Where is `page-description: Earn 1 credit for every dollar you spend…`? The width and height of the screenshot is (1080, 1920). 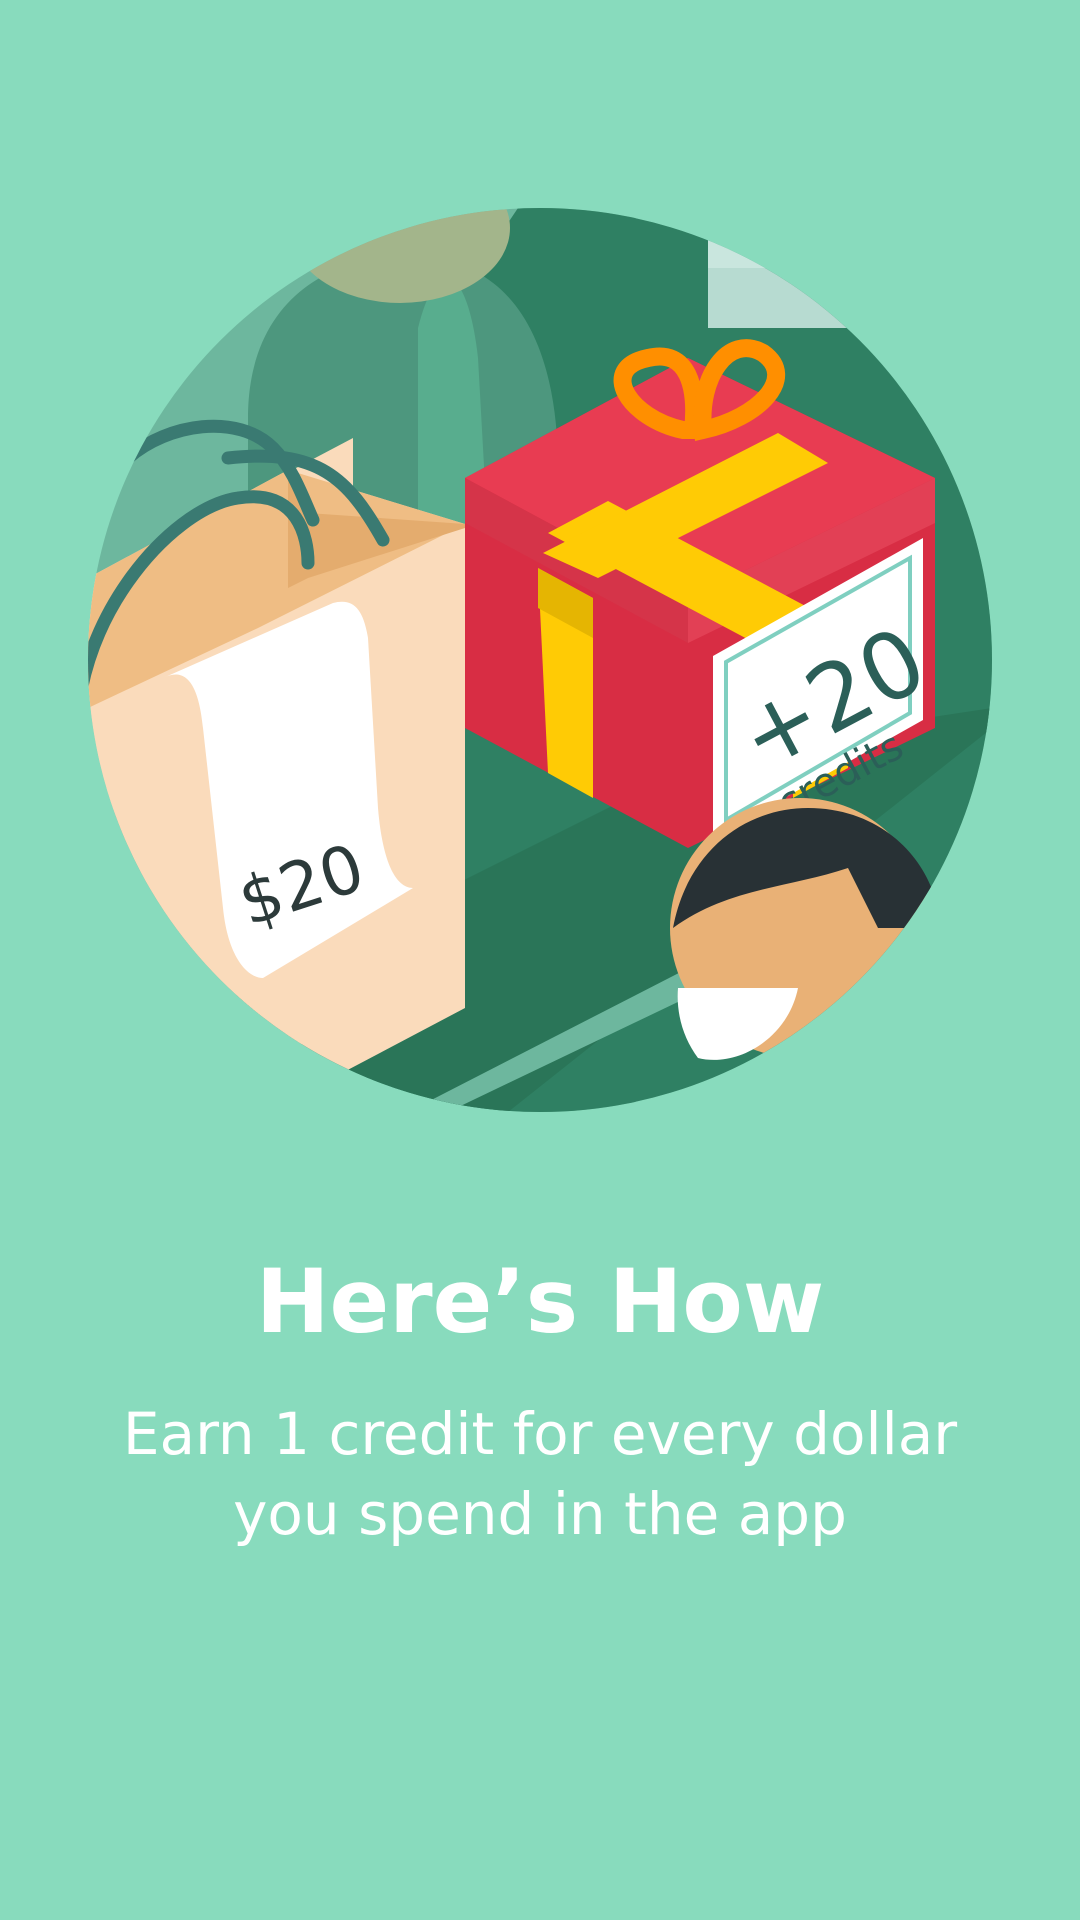 page-description: Earn 1 credit for every dollar you spend… is located at coordinates (540, 1474).